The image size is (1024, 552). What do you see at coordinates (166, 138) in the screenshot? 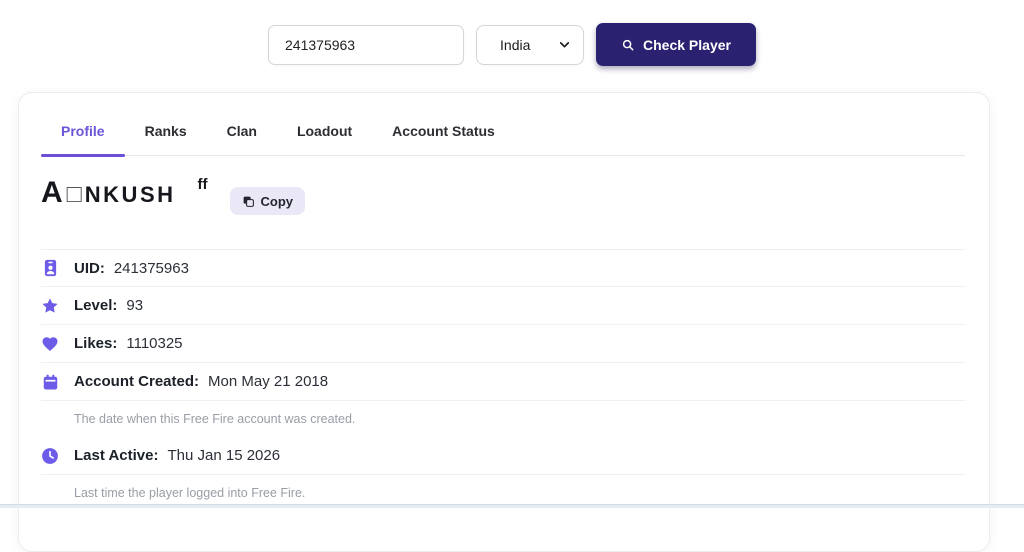
I see `tab-ranks: Ranks` at bounding box center [166, 138].